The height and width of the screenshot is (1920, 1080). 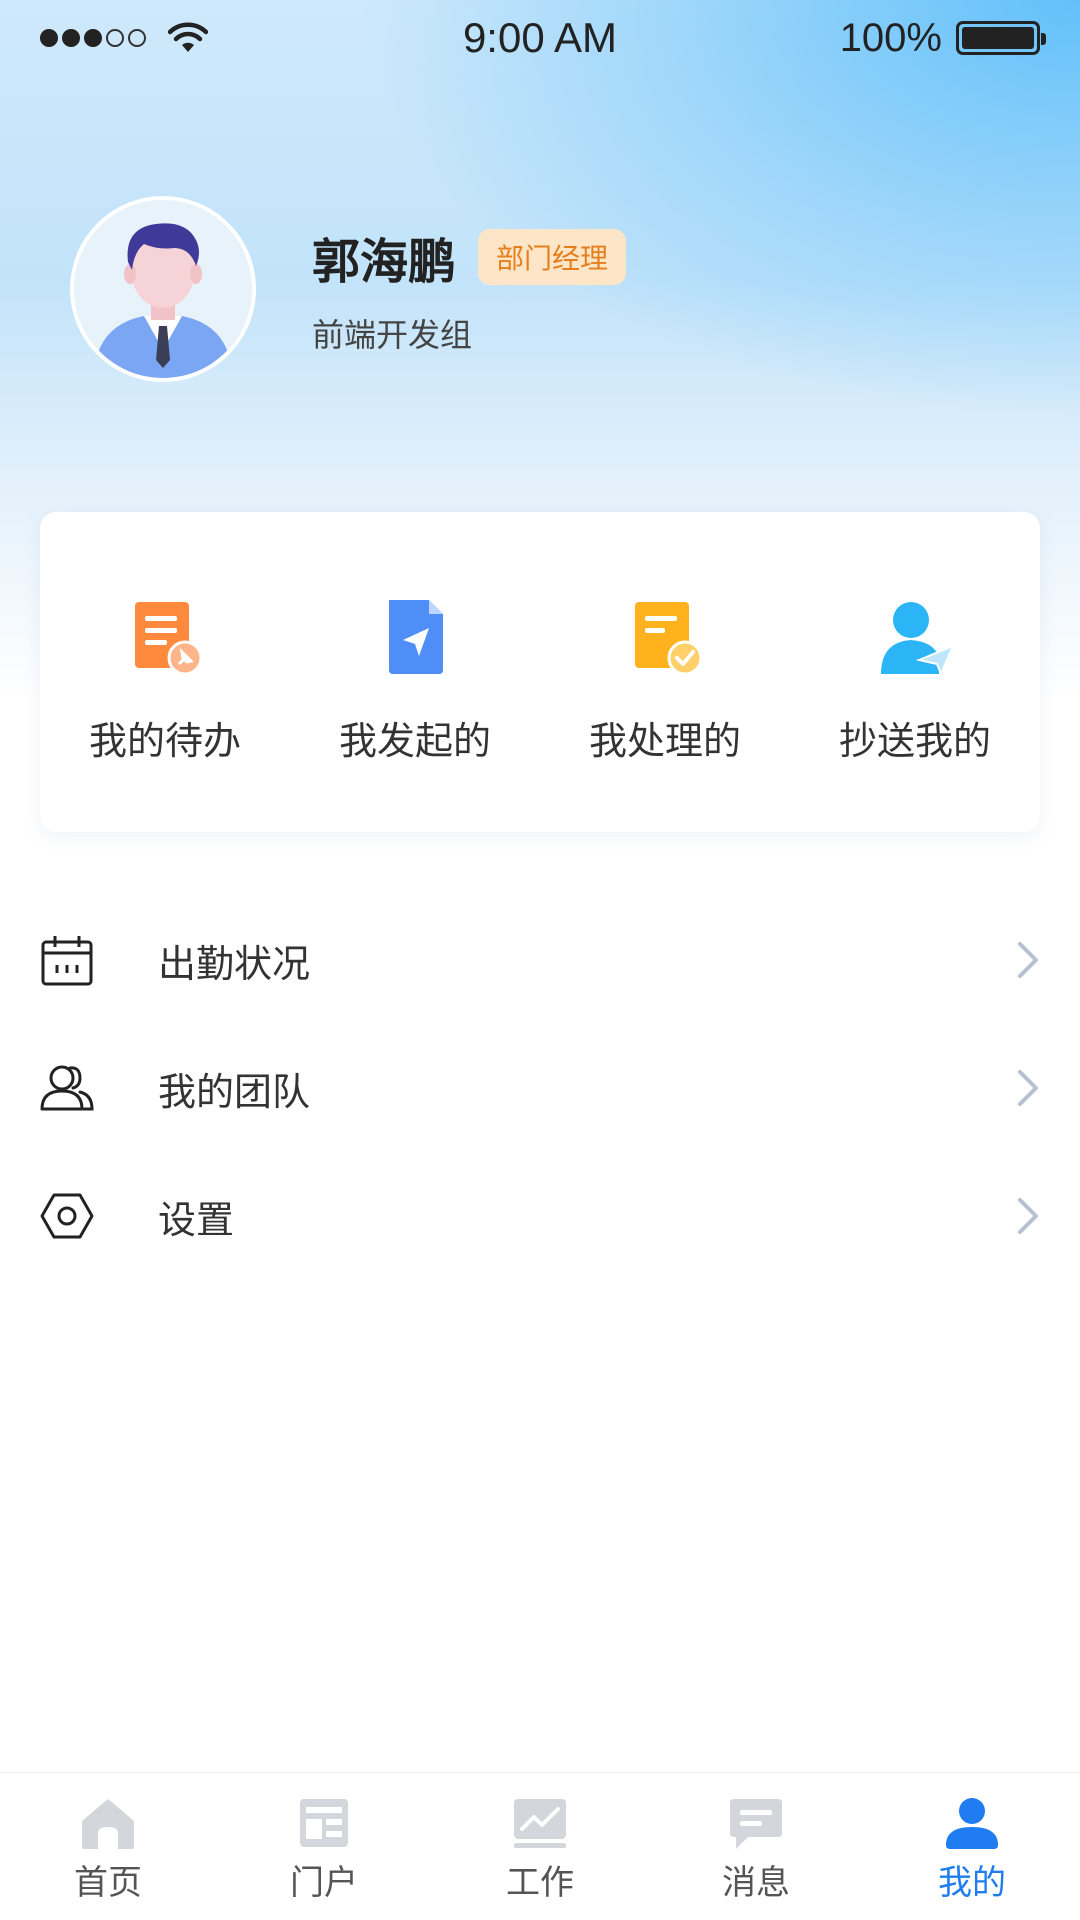 What do you see at coordinates (108, 1849) in the screenshot?
I see `tab-home: 首页` at bounding box center [108, 1849].